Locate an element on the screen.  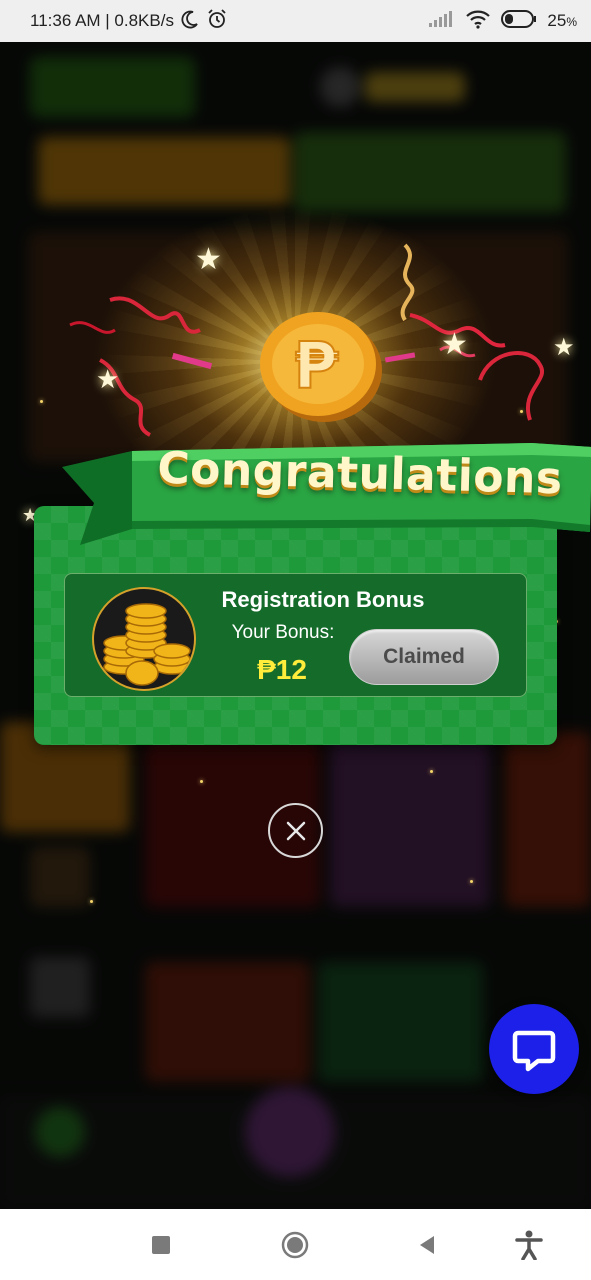
battery-percent: 25% is located at coordinates (562, 20).